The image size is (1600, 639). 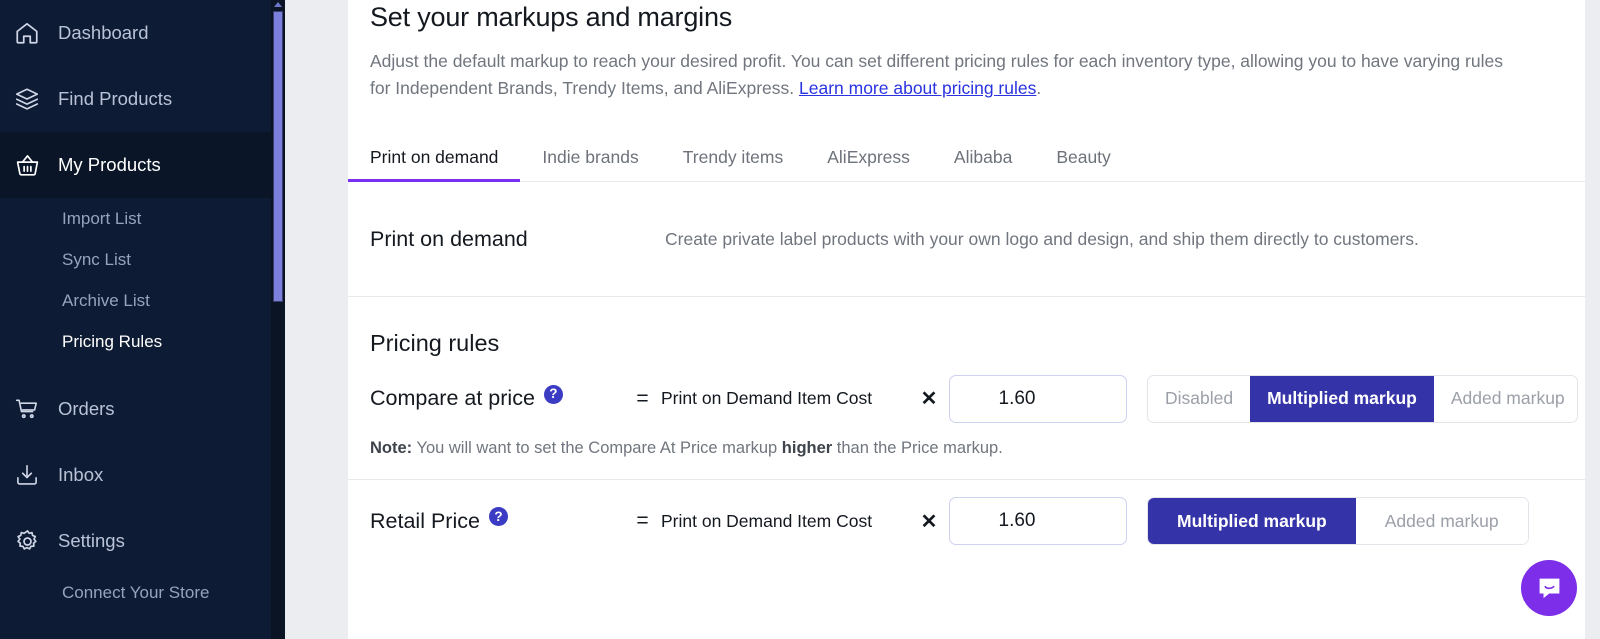 I want to click on rule-label-text: Compare at price, so click(x=452, y=398).